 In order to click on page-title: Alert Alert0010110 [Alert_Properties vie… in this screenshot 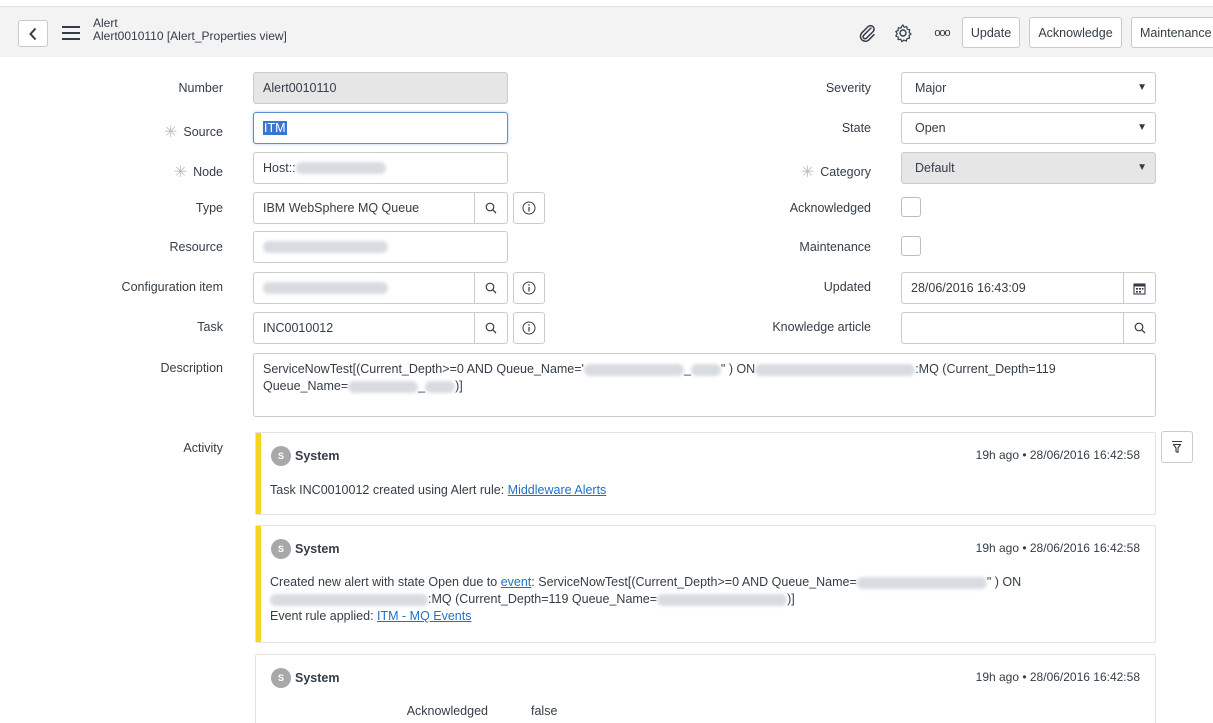, I will do `click(190, 30)`.